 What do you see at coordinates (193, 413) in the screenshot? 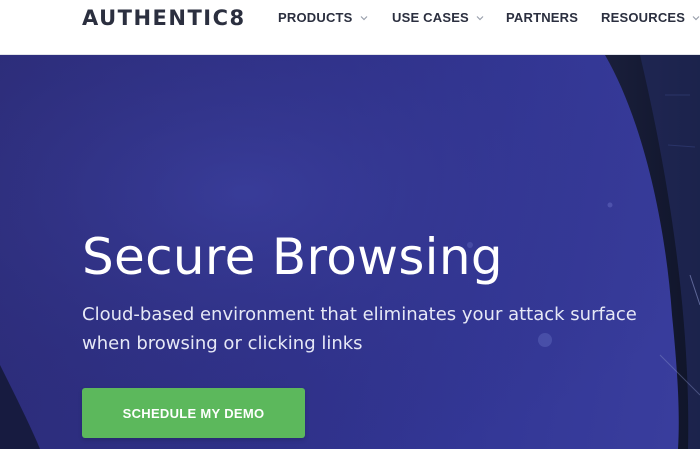
I see `schedule-demo-button: SCHEDULE MY DEMO` at bounding box center [193, 413].